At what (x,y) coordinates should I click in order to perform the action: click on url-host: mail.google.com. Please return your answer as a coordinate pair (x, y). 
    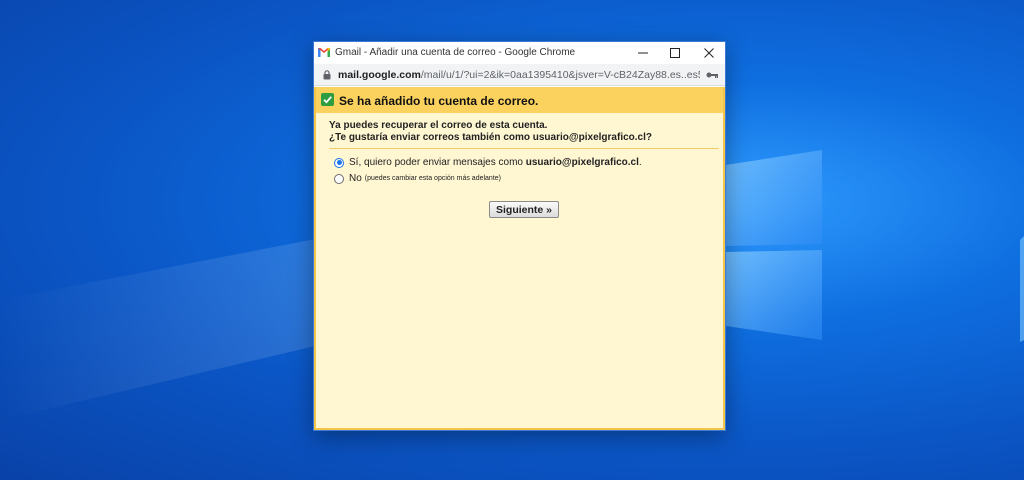
    Looking at the image, I should click on (379, 75).